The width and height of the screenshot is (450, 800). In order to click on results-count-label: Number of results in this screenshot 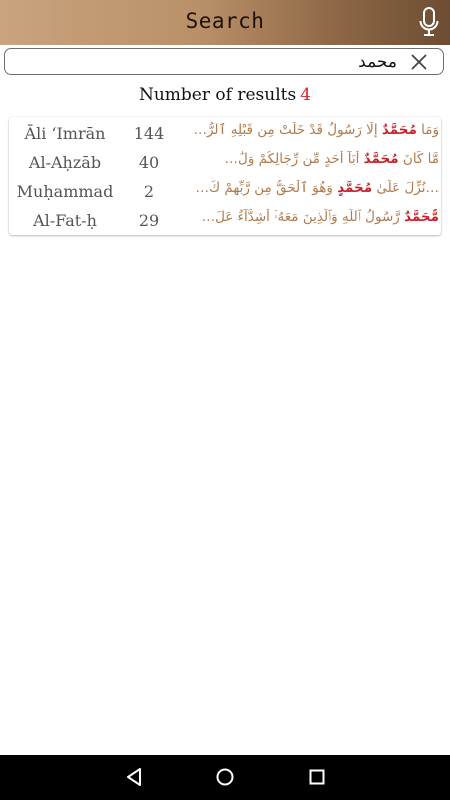, I will do `click(217, 95)`.